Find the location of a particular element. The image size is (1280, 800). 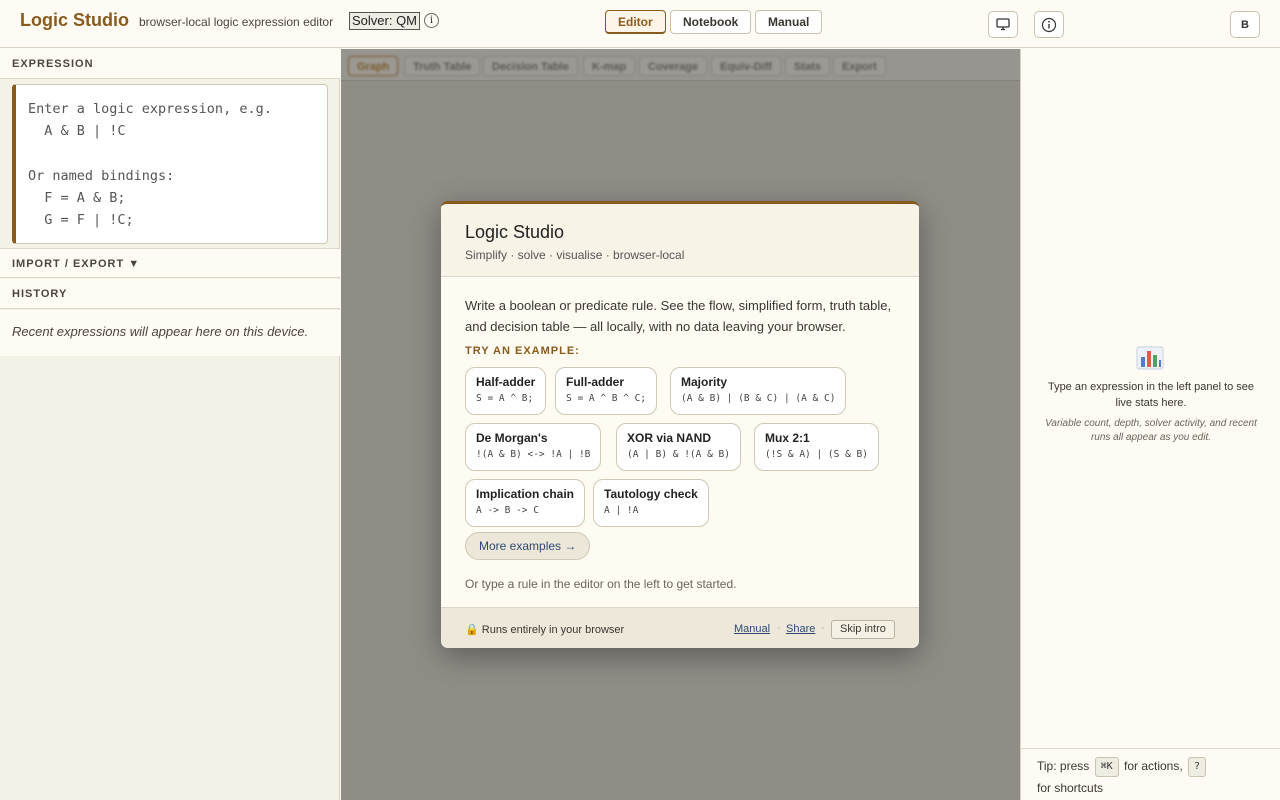

manual-link: Manual is located at coordinates (752, 629).